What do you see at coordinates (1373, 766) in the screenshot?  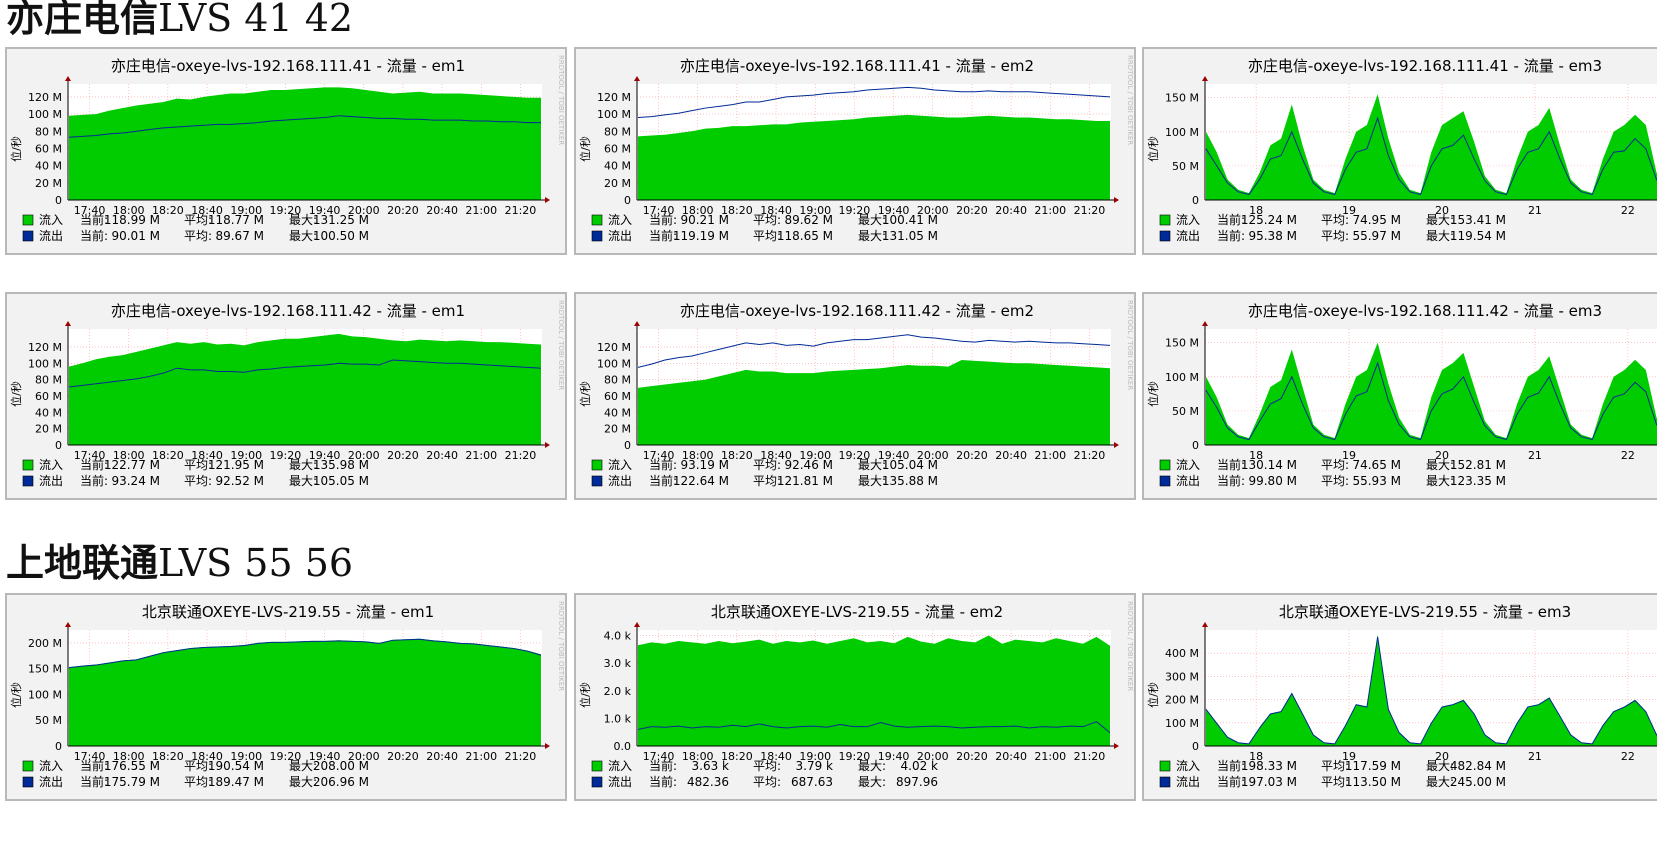 I see `legend-stat-value-in: 117.59 M` at bounding box center [1373, 766].